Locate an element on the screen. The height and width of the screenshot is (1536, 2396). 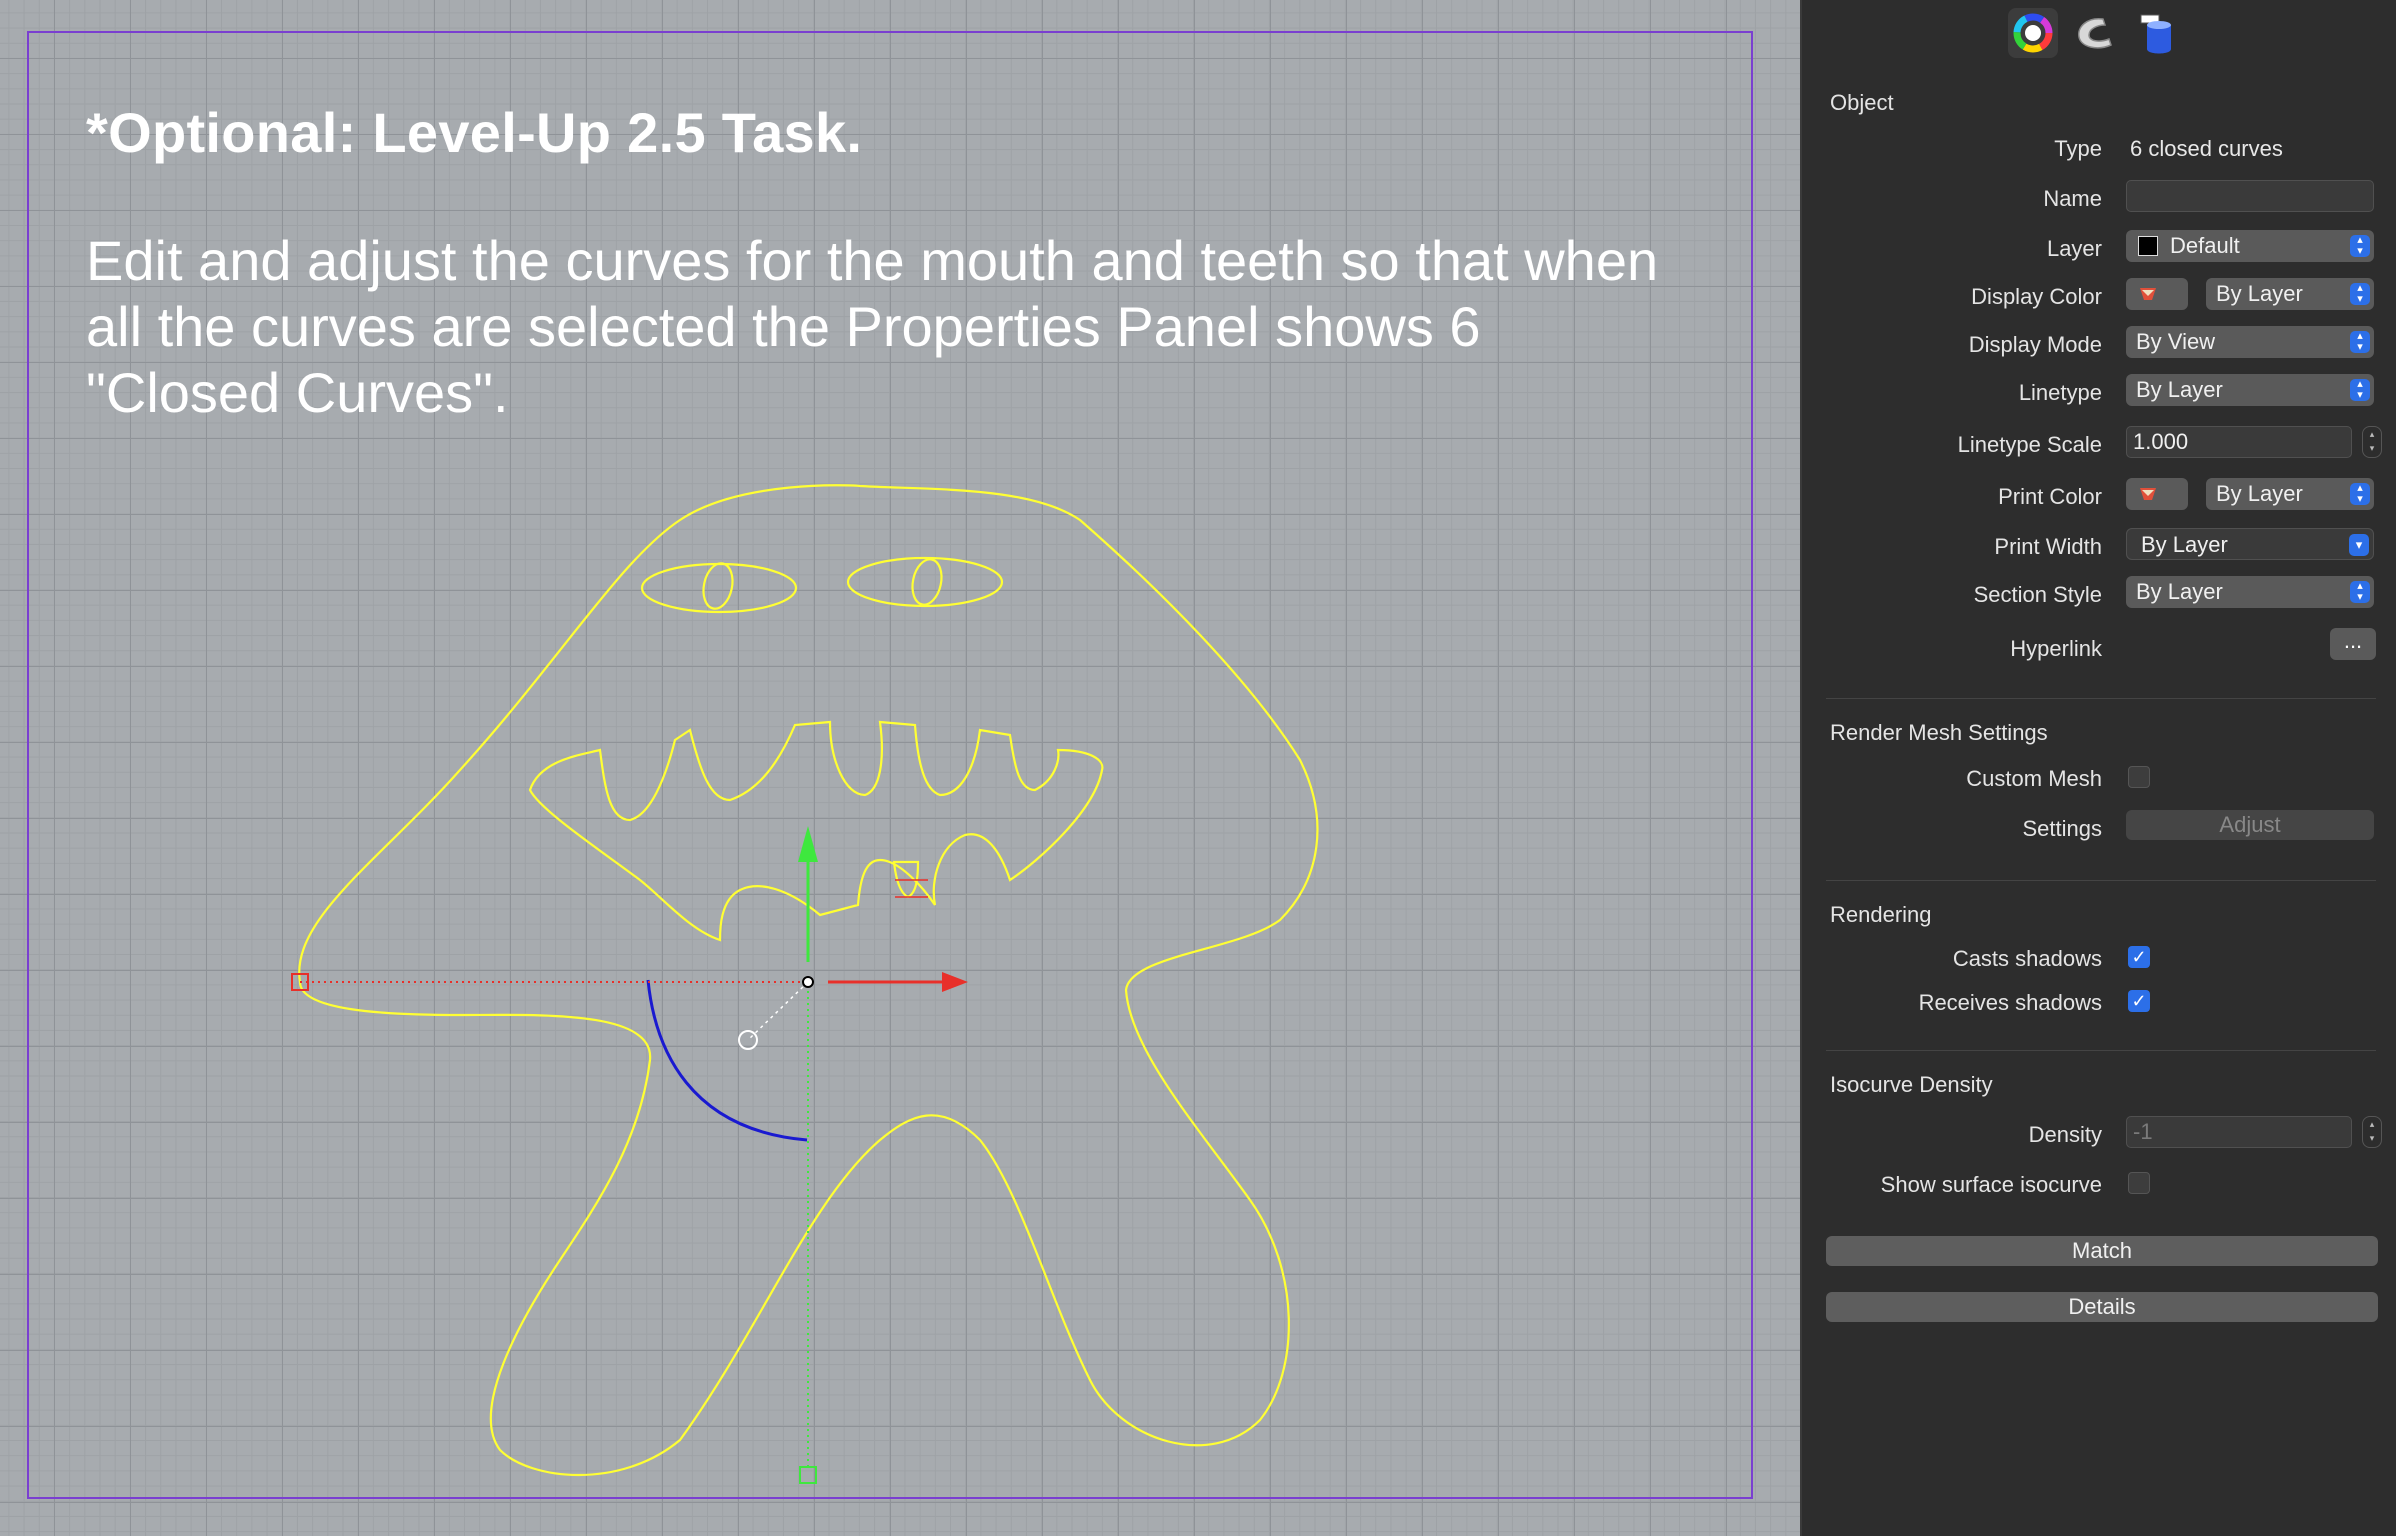
display-color-value: By Layer is located at coordinates (2259, 293).